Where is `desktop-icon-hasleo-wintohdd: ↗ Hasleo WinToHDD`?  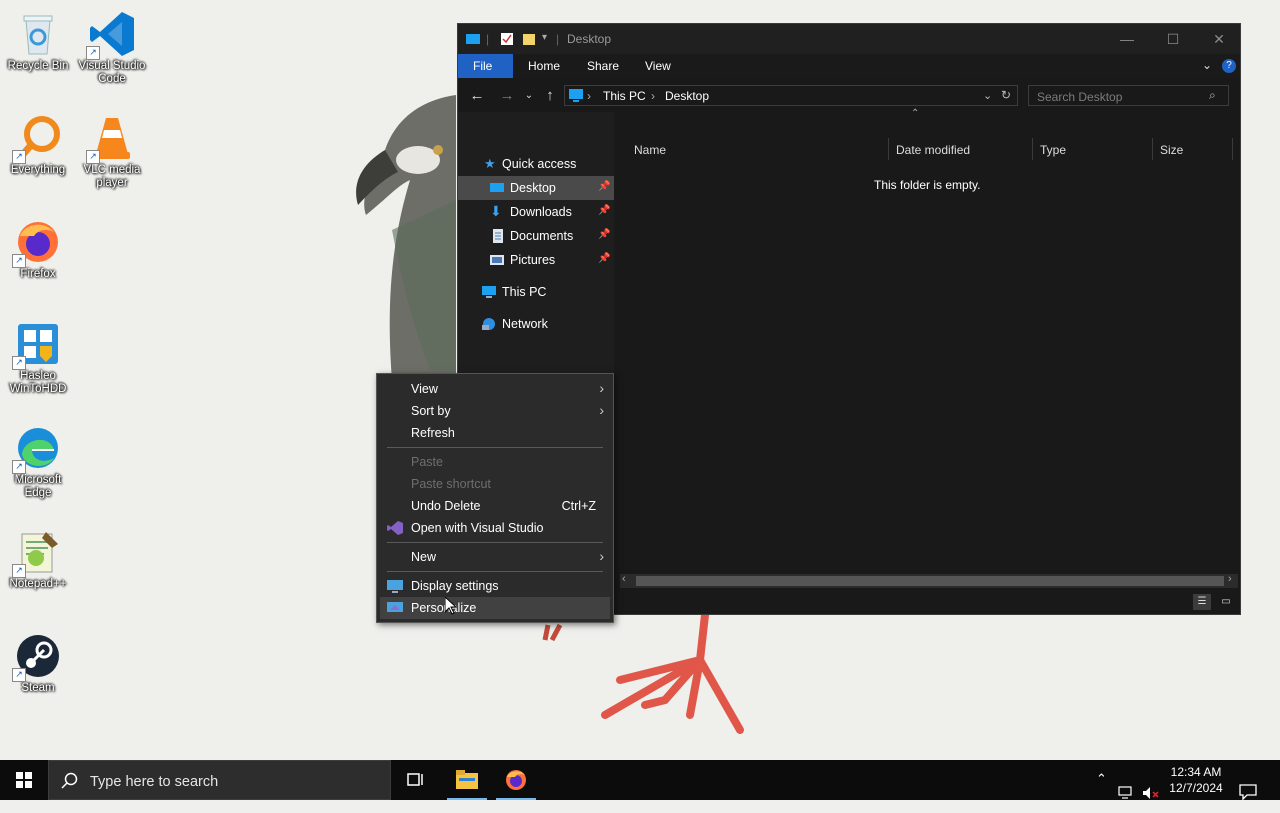 desktop-icon-hasleo-wintohdd: ↗ Hasleo WinToHDD is located at coordinates (38, 356).